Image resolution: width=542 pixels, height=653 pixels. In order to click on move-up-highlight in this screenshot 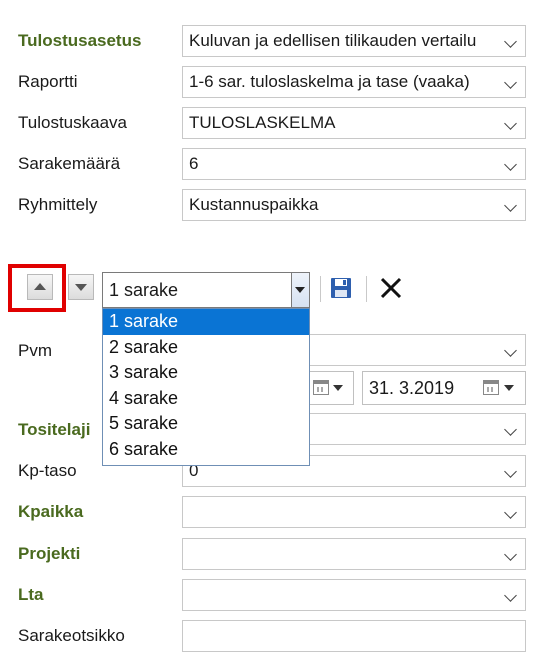, I will do `click(37, 288)`.